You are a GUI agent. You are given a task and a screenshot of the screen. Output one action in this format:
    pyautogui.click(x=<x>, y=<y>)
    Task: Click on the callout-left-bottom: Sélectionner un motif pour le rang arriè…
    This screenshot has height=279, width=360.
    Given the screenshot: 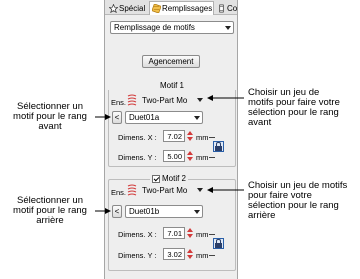 What is the action you would take?
    pyautogui.click(x=50, y=210)
    